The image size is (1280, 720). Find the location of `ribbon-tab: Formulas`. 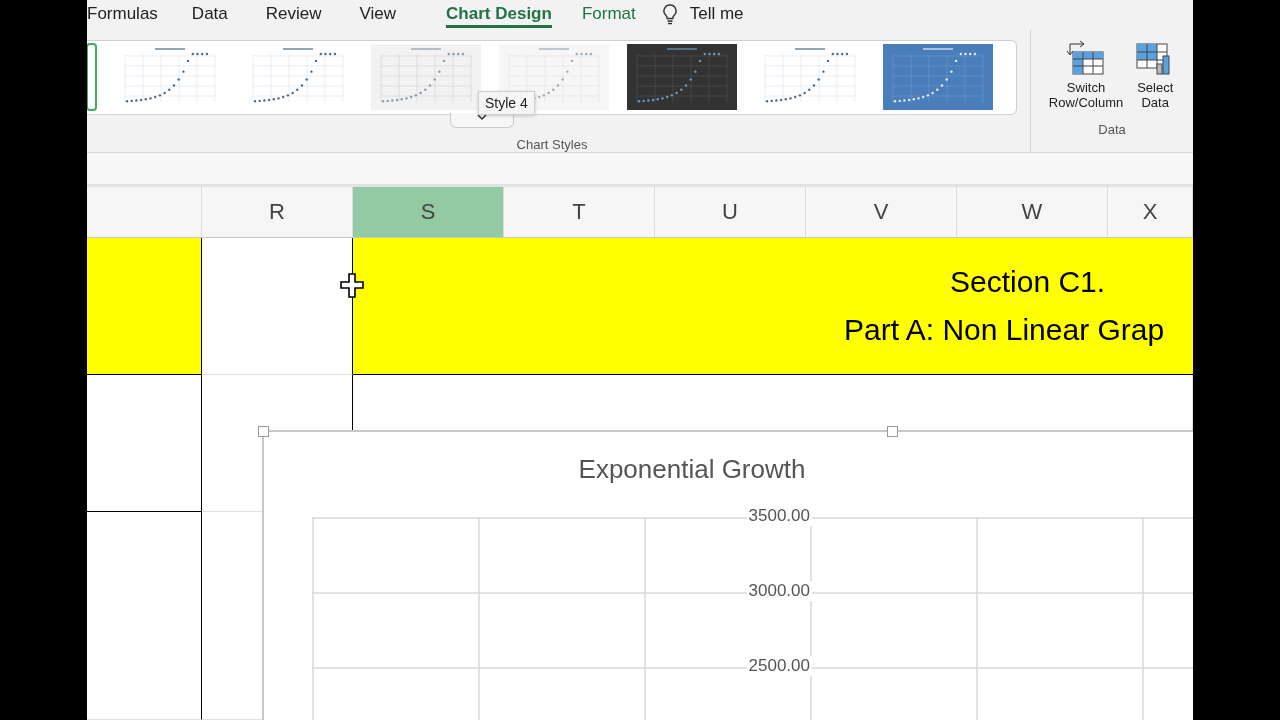

ribbon-tab: Formulas is located at coordinates (122, 14).